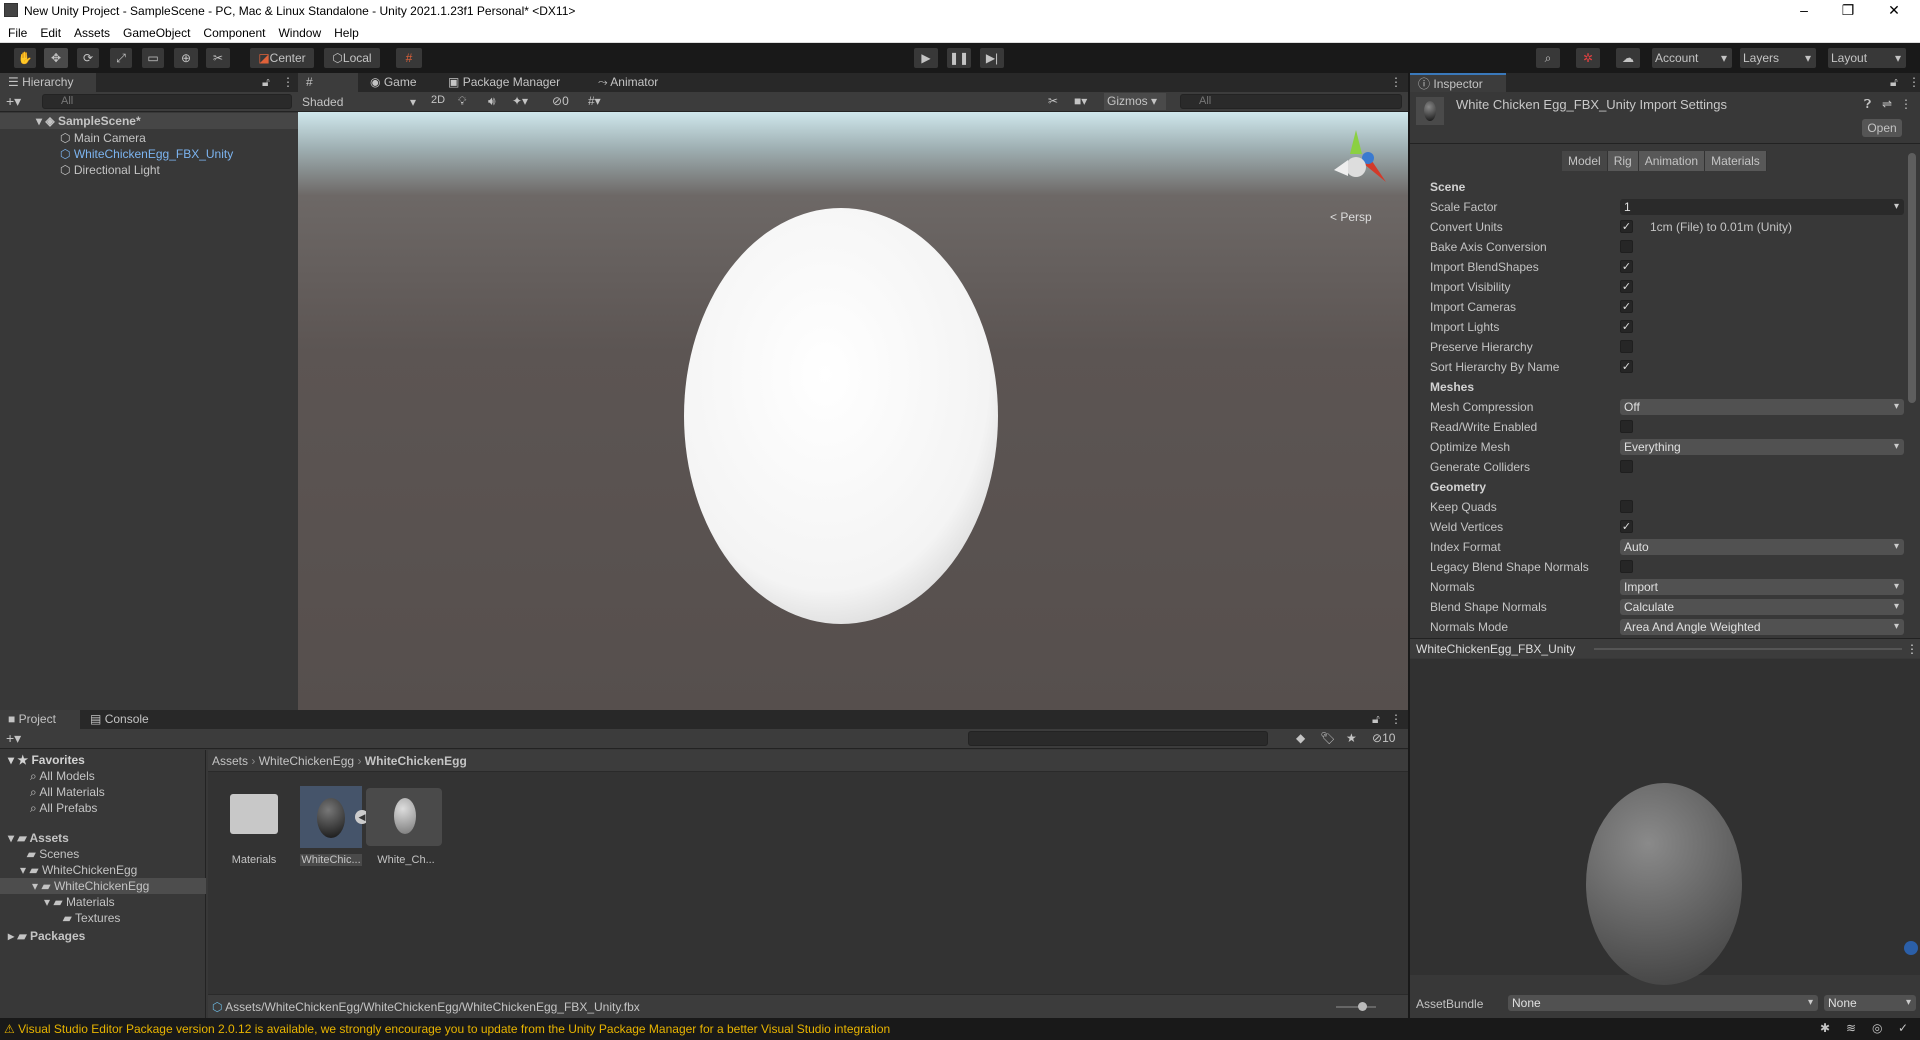 The height and width of the screenshot is (1040, 1920). What do you see at coordinates (959, 58) in the screenshot?
I see `pause-button: ❚❚` at bounding box center [959, 58].